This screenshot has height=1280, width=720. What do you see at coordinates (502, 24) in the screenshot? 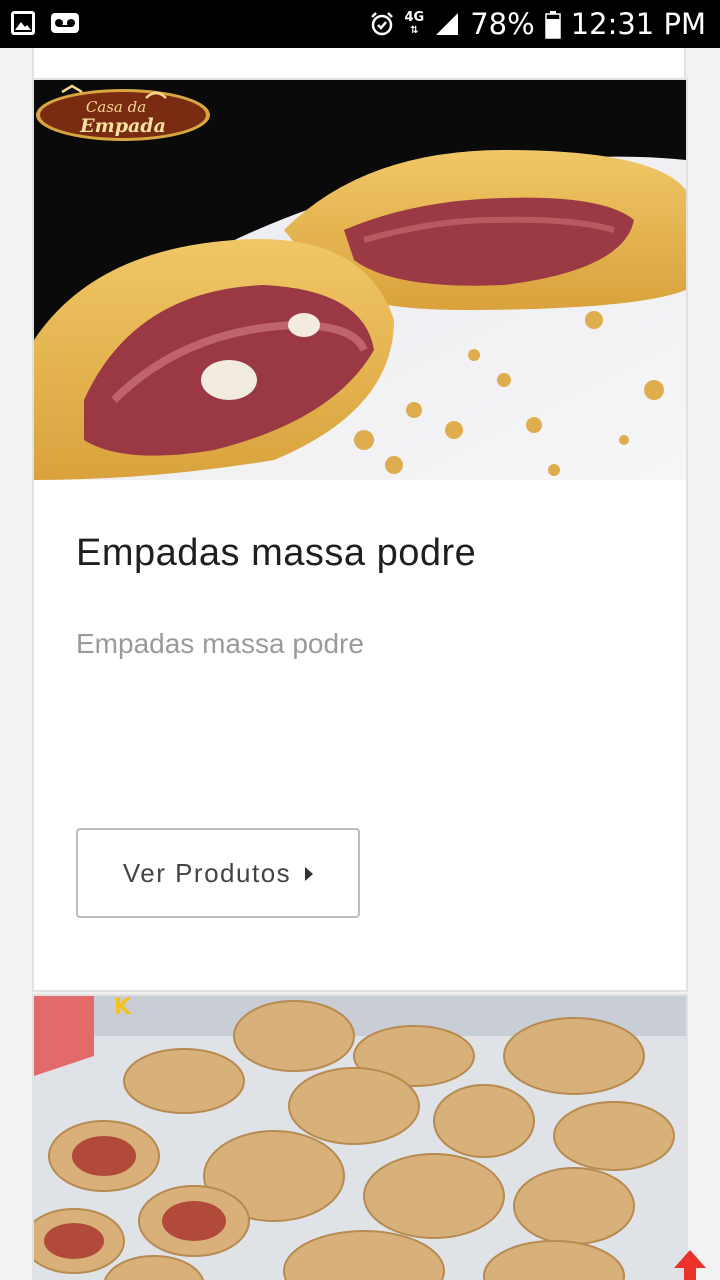
I see `battery-percent: 78%` at bounding box center [502, 24].